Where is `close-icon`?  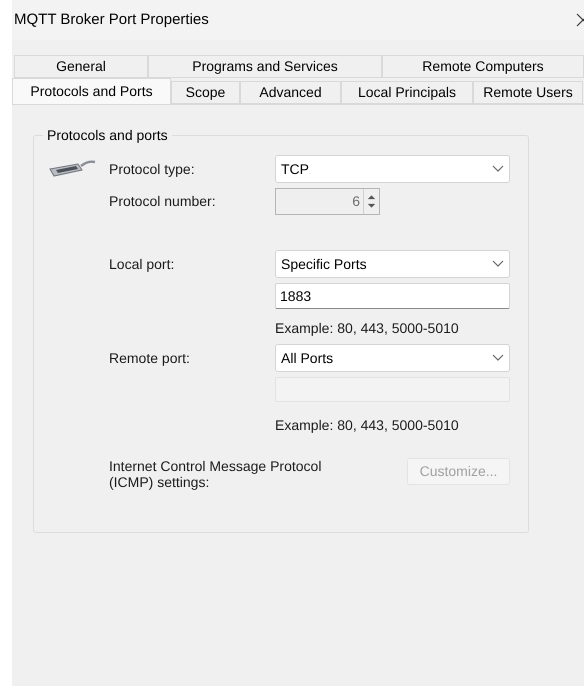 close-icon is located at coordinates (580, 20).